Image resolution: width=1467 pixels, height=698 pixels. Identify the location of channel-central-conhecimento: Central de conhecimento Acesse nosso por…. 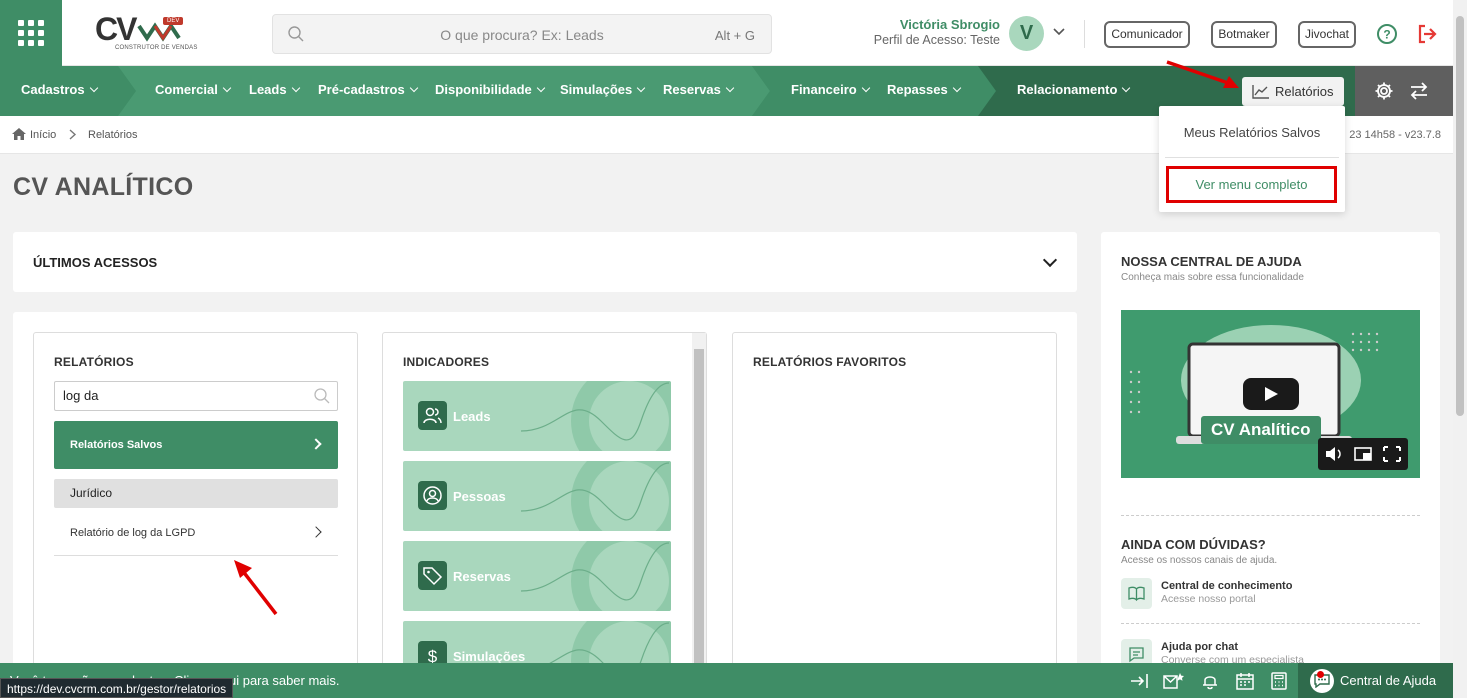
(1270, 596).